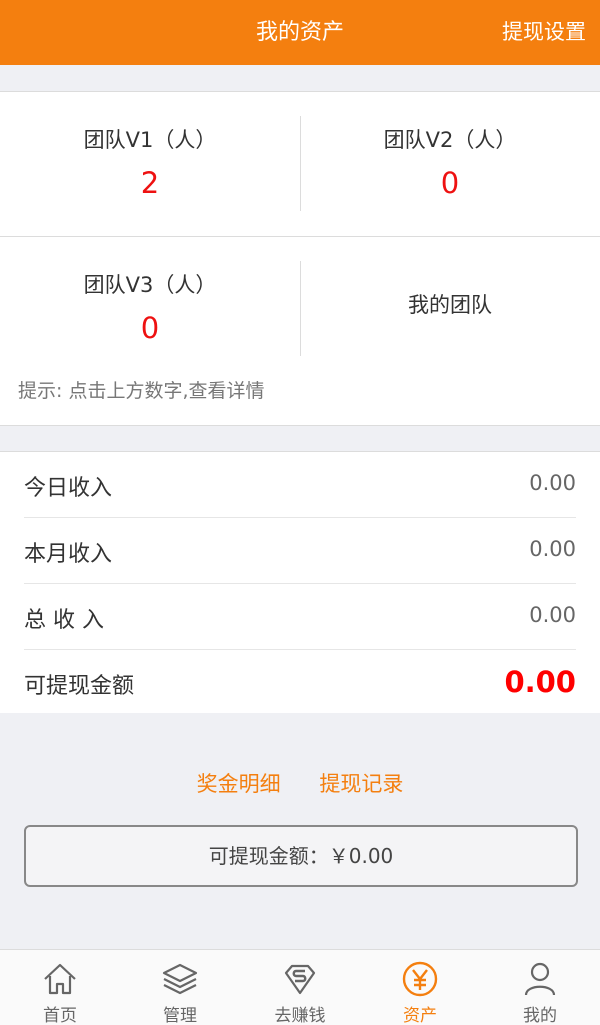 The width and height of the screenshot is (600, 1025). Describe the element at coordinates (150, 302) in the screenshot. I see `team-v3-cell: 团队V3（人） 0` at that location.